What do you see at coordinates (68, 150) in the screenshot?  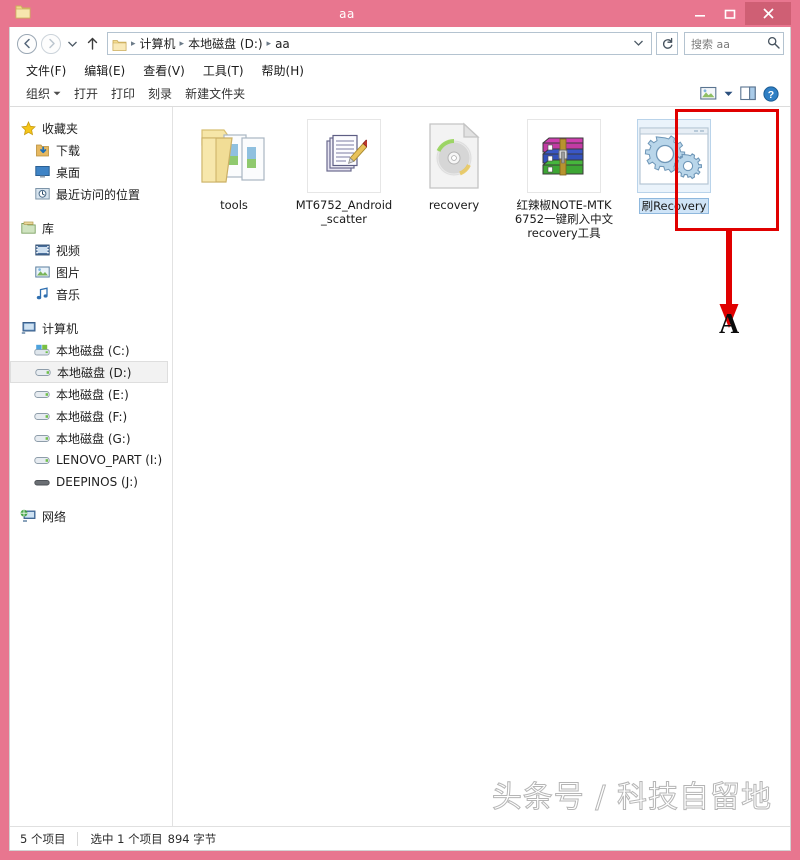 I see `sidebar-item-label: 下载` at bounding box center [68, 150].